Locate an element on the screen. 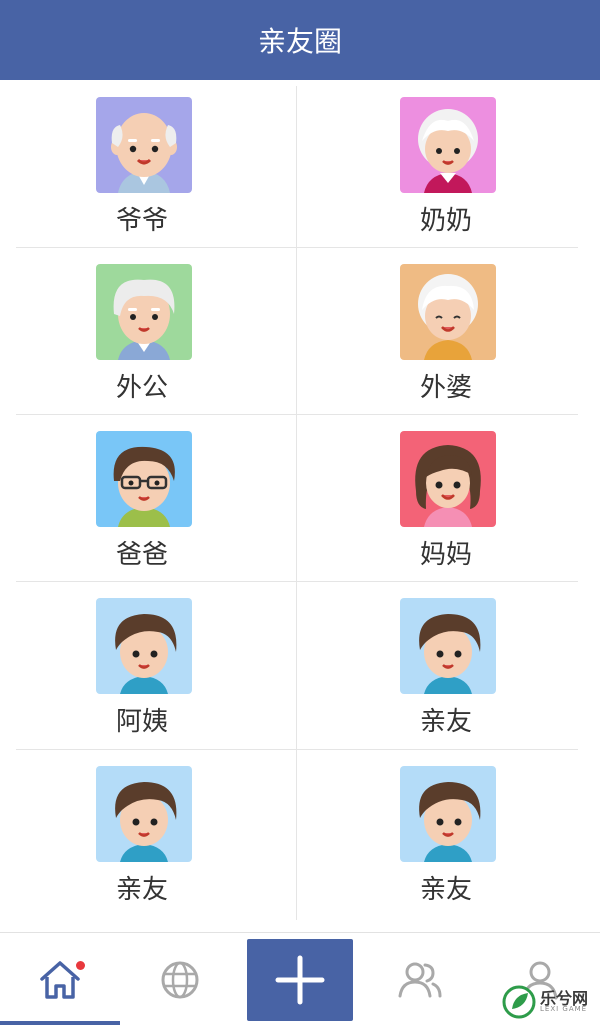 The height and width of the screenshot is (1026, 600). people-icon is located at coordinates (420, 979).